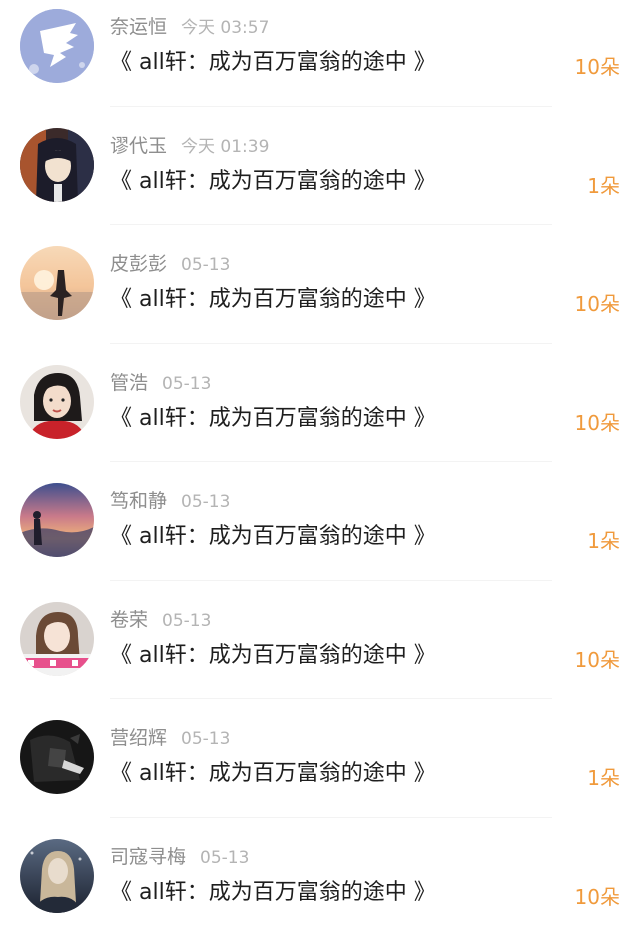 This screenshot has width=640, height=948. I want to click on girl-pink-avatar-icon, so click(57, 639).